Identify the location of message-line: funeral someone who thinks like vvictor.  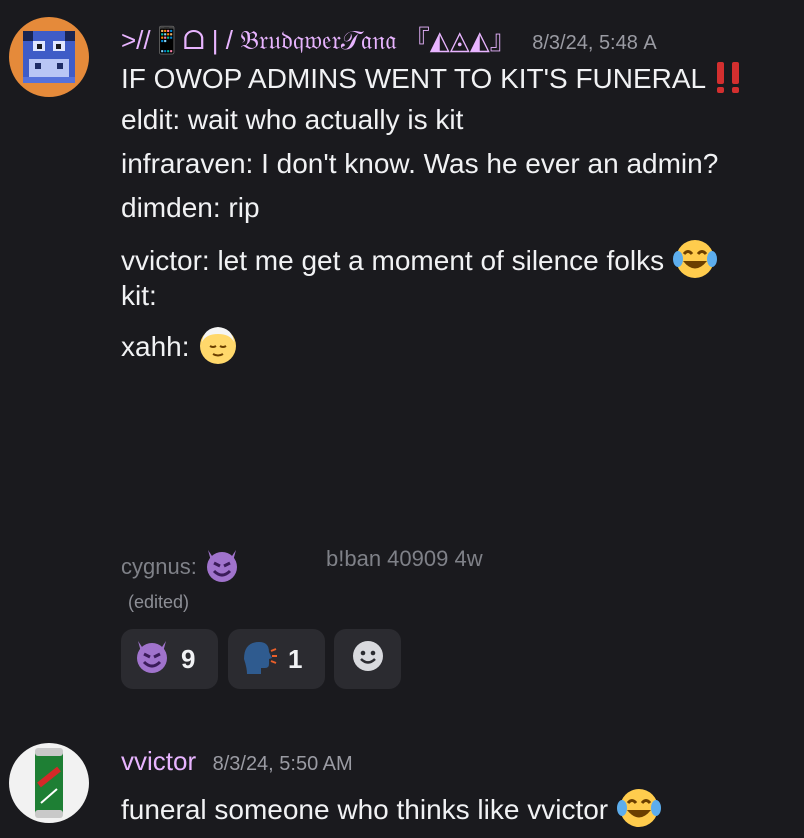
(391, 811).